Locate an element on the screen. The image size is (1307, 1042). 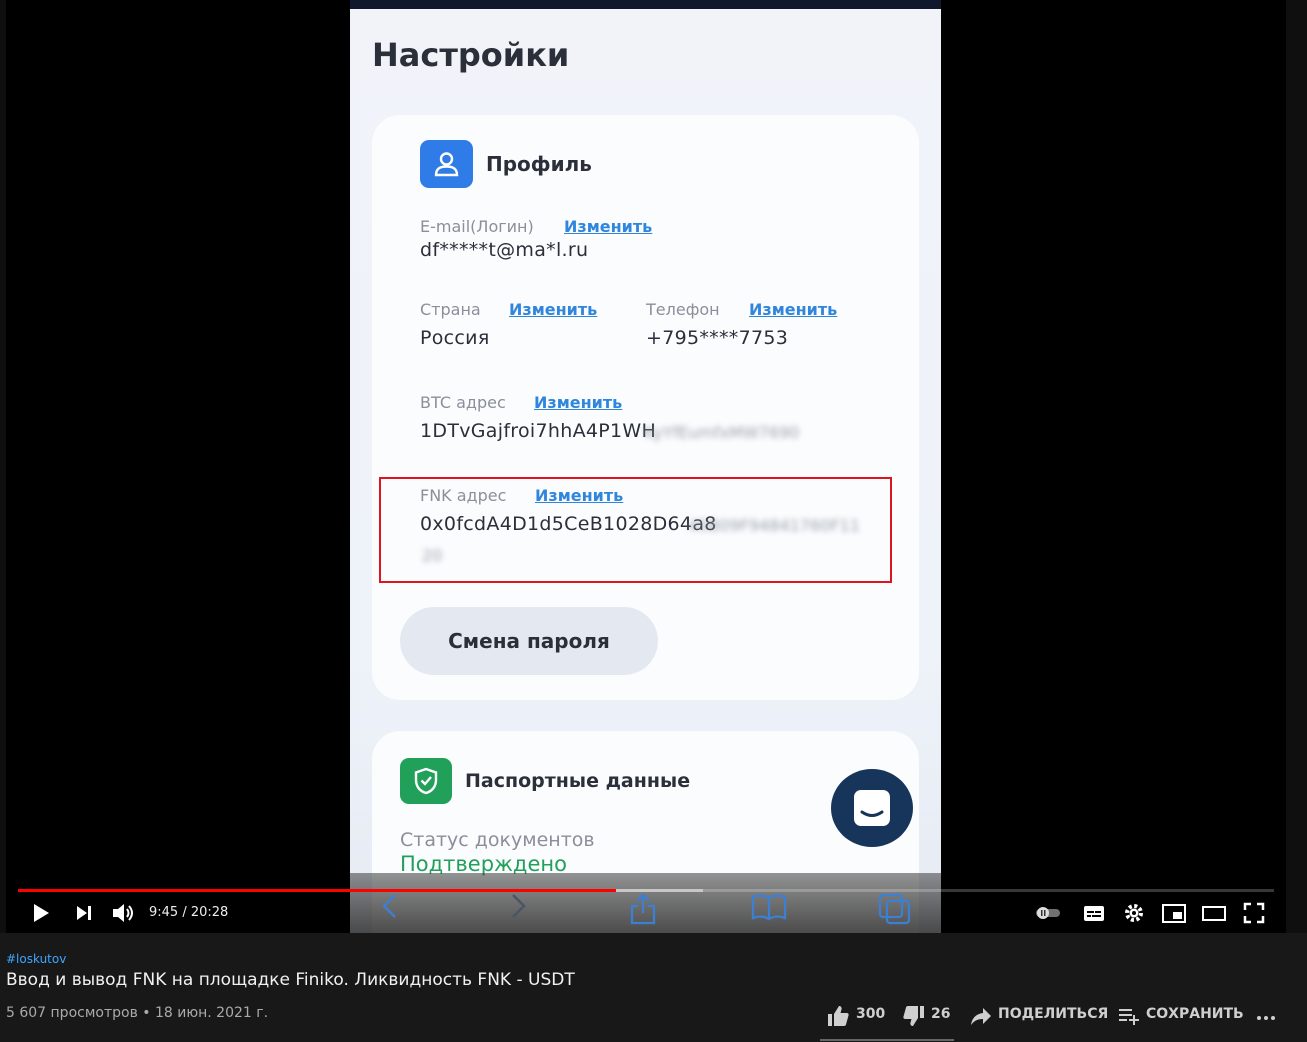
email-label: E-mail(Логин) is located at coordinates (477, 226).